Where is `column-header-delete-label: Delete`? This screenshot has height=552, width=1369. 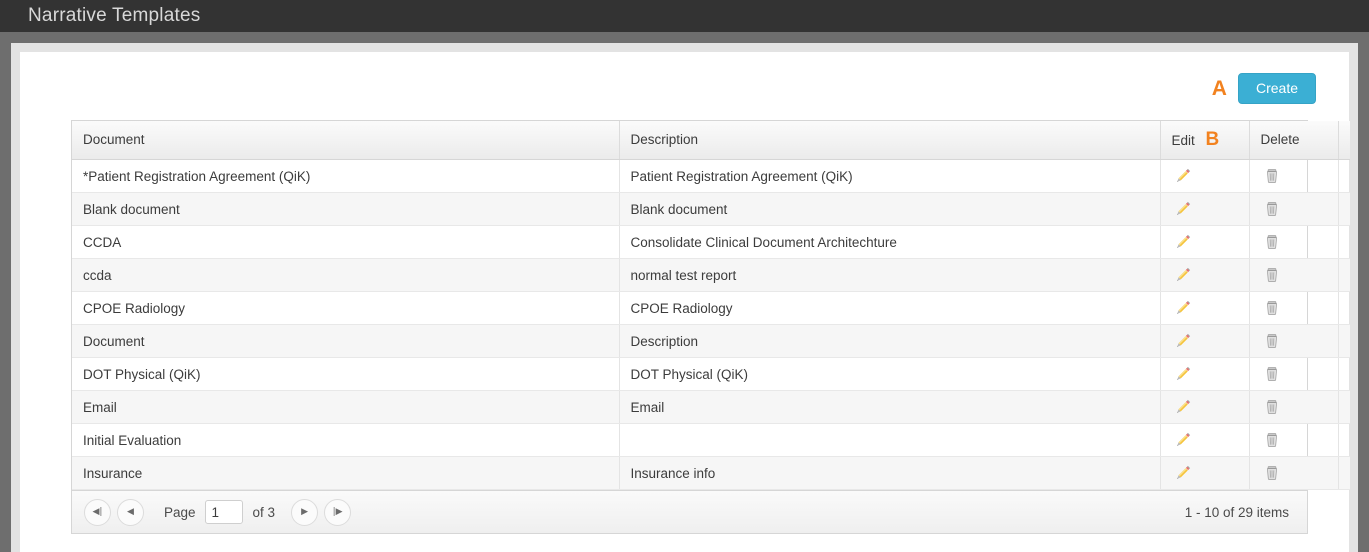 column-header-delete-label: Delete is located at coordinates (1280, 139).